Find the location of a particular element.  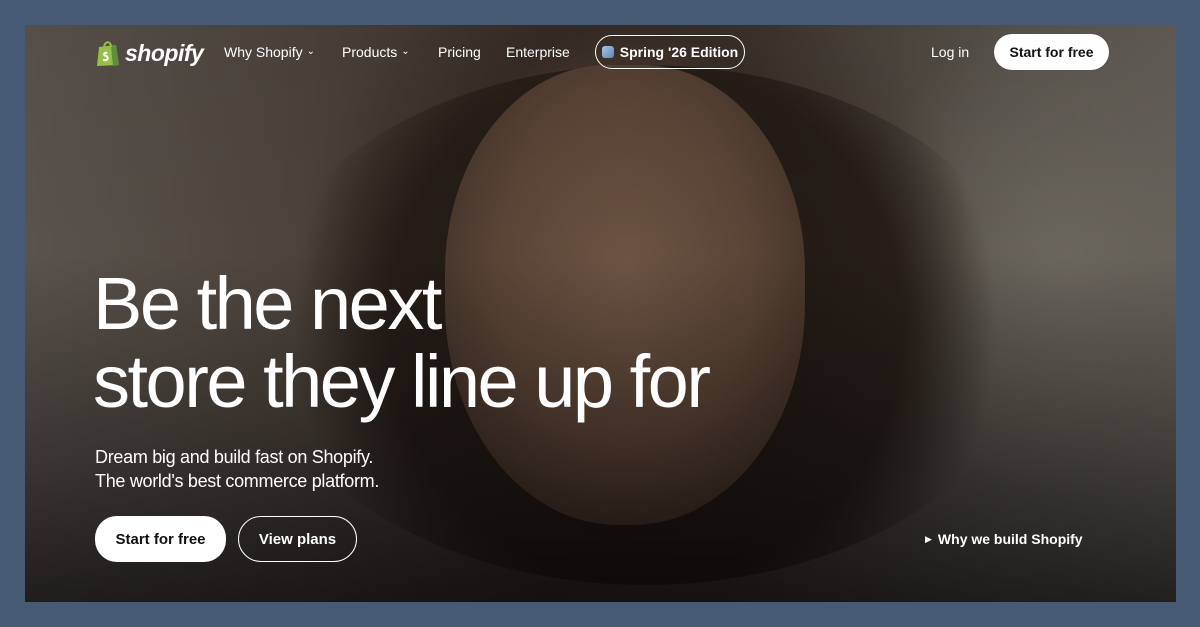

nav-item-label: Why Shopify is located at coordinates (263, 52).